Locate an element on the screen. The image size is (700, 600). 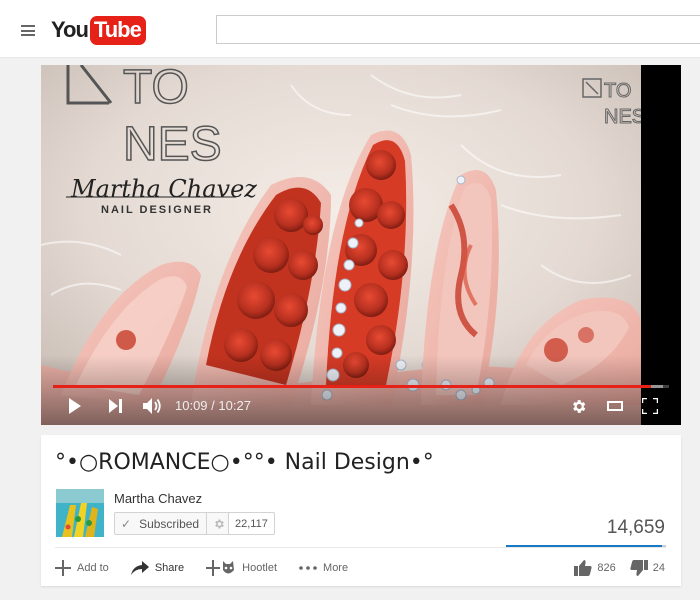
channel-name: Martha Chavez is located at coordinates (158, 498).